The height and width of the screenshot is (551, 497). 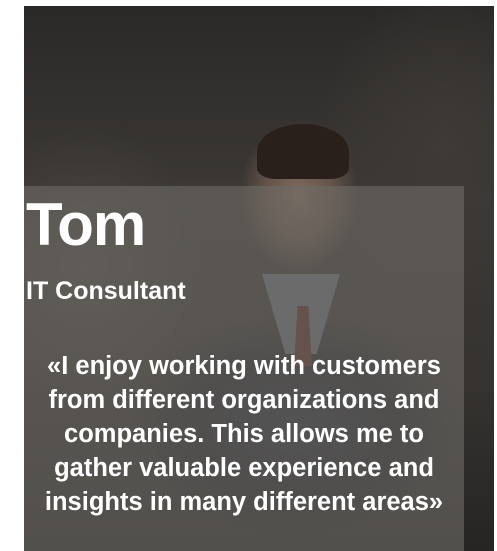 What do you see at coordinates (106, 291) in the screenshot?
I see `profile-role: IT Consultant` at bounding box center [106, 291].